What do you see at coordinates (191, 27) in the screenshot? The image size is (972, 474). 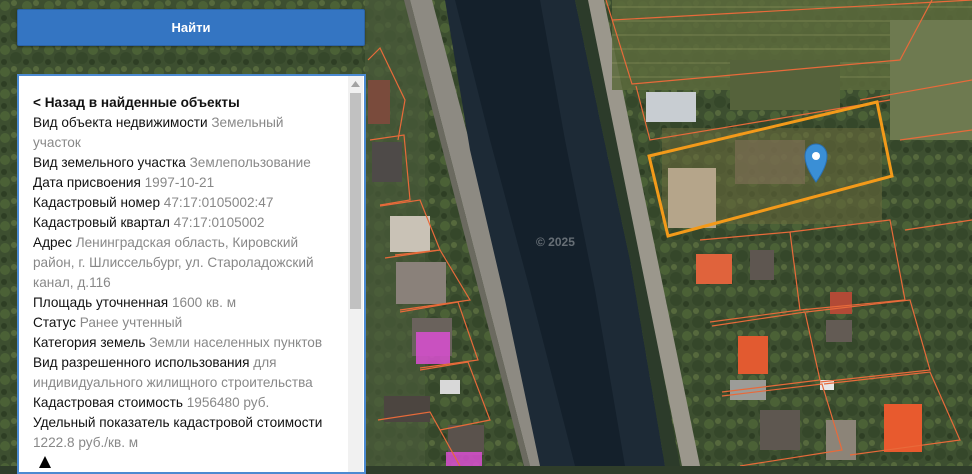 I see `search-button: Найти` at bounding box center [191, 27].